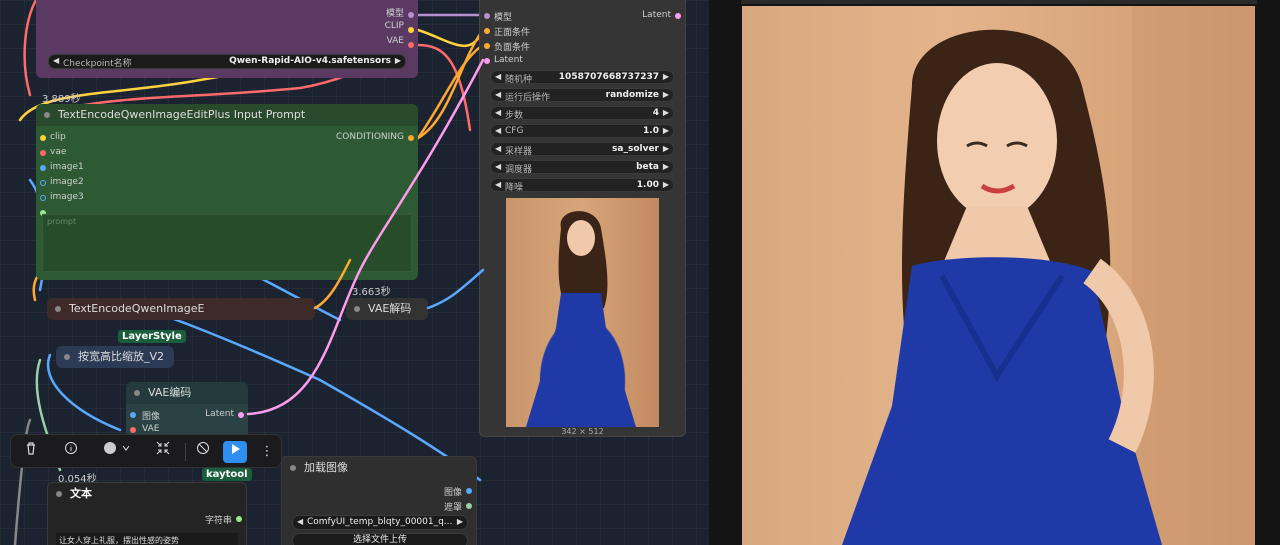 This screenshot has width=1280, height=545. What do you see at coordinates (227, 115) in the screenshot?
I see `node-title: TextEncodeQwenImageEditPlus Input Prompt` at bounding box center [227, 115].